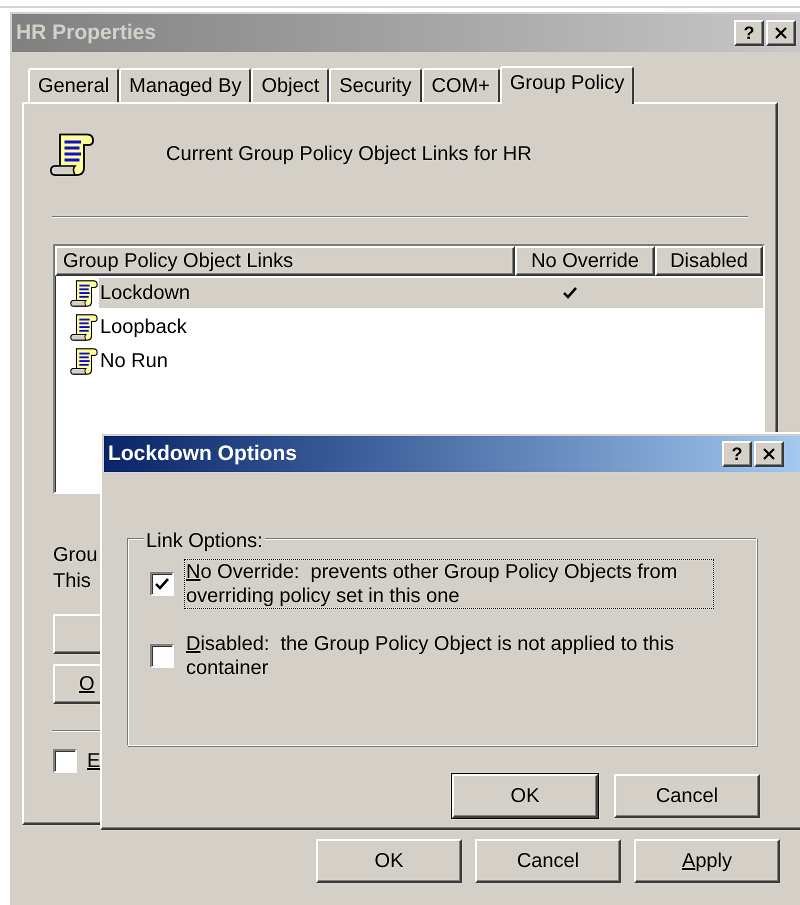 This screenshot has height=905, width=800. Describe the element at coordinates (709, 261) in the screenshot. I see `column-header: Disabled` at that location.